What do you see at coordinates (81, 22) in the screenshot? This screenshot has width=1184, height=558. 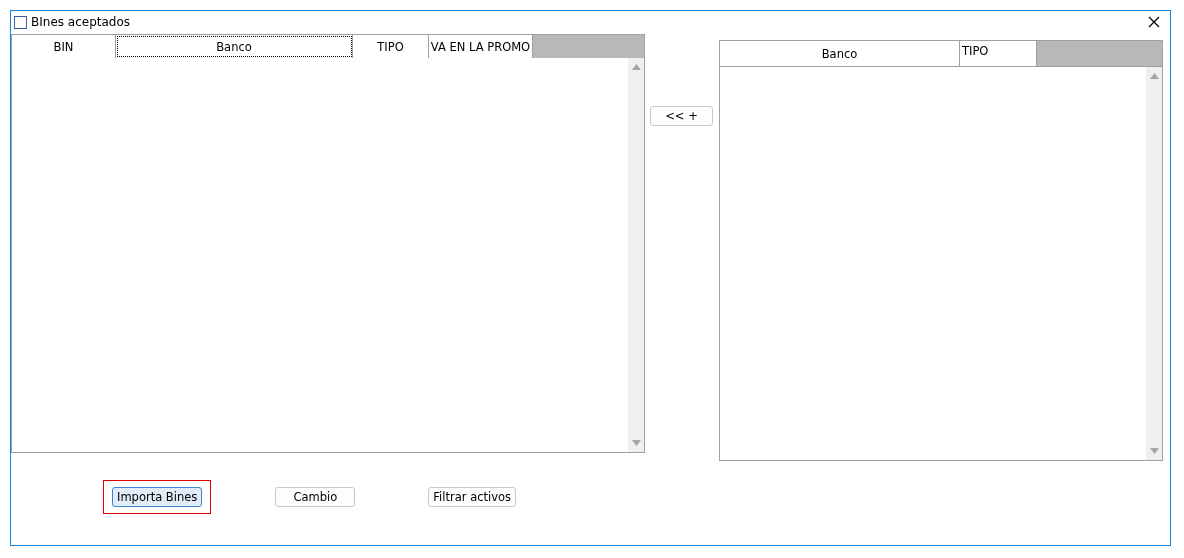 I see `window-title: BInes aceptados` at bounding box center [81, 22].